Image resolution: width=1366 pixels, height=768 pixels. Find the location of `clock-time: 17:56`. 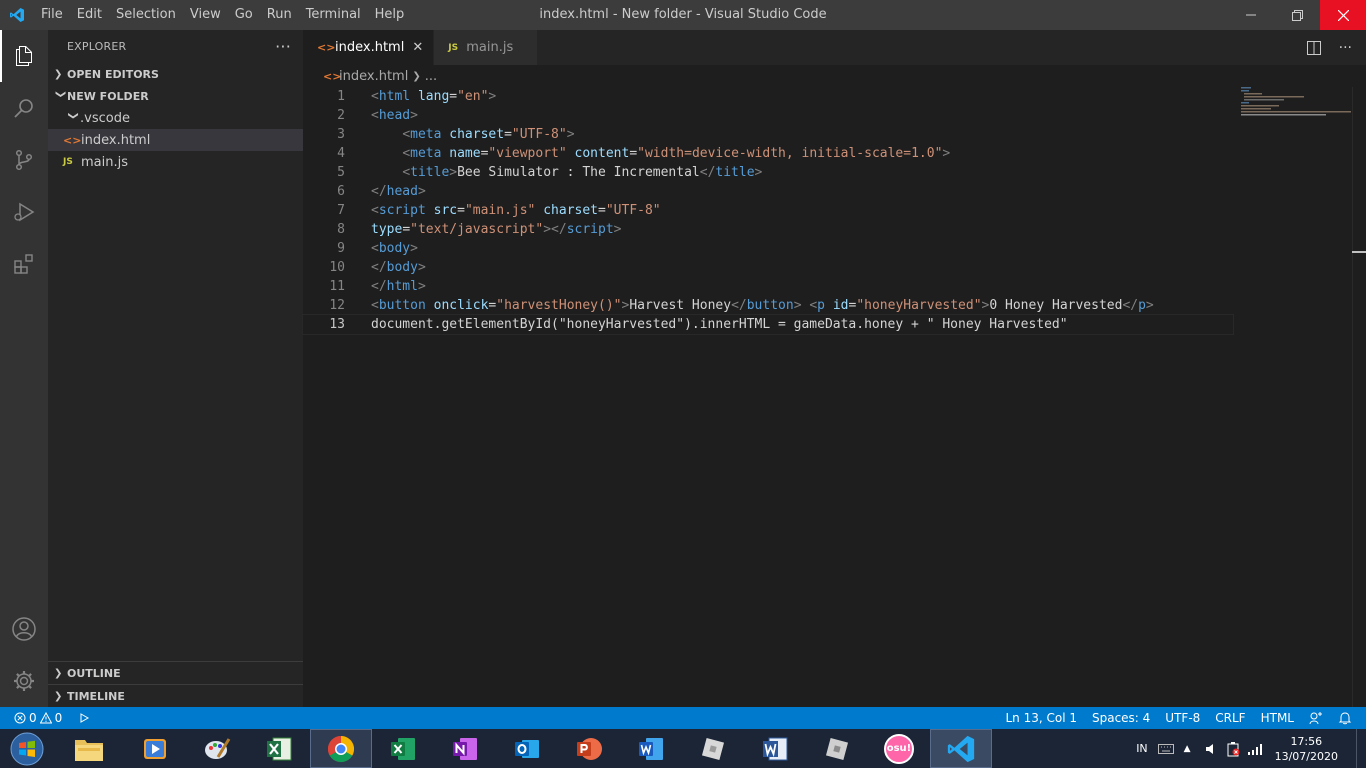

clock-time: 17:56 is located at coordinates (1306, 741).